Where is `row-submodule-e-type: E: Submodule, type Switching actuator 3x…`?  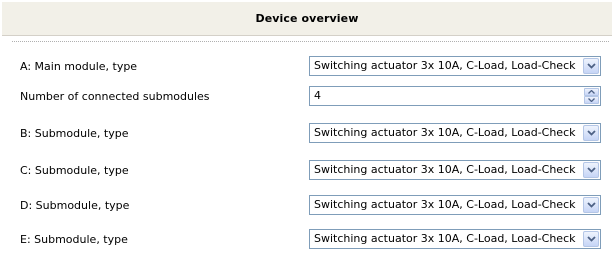 row-submodule-e-type: E: Submodule, type Switching actuator 3x… is located at coordinates (307, 240).